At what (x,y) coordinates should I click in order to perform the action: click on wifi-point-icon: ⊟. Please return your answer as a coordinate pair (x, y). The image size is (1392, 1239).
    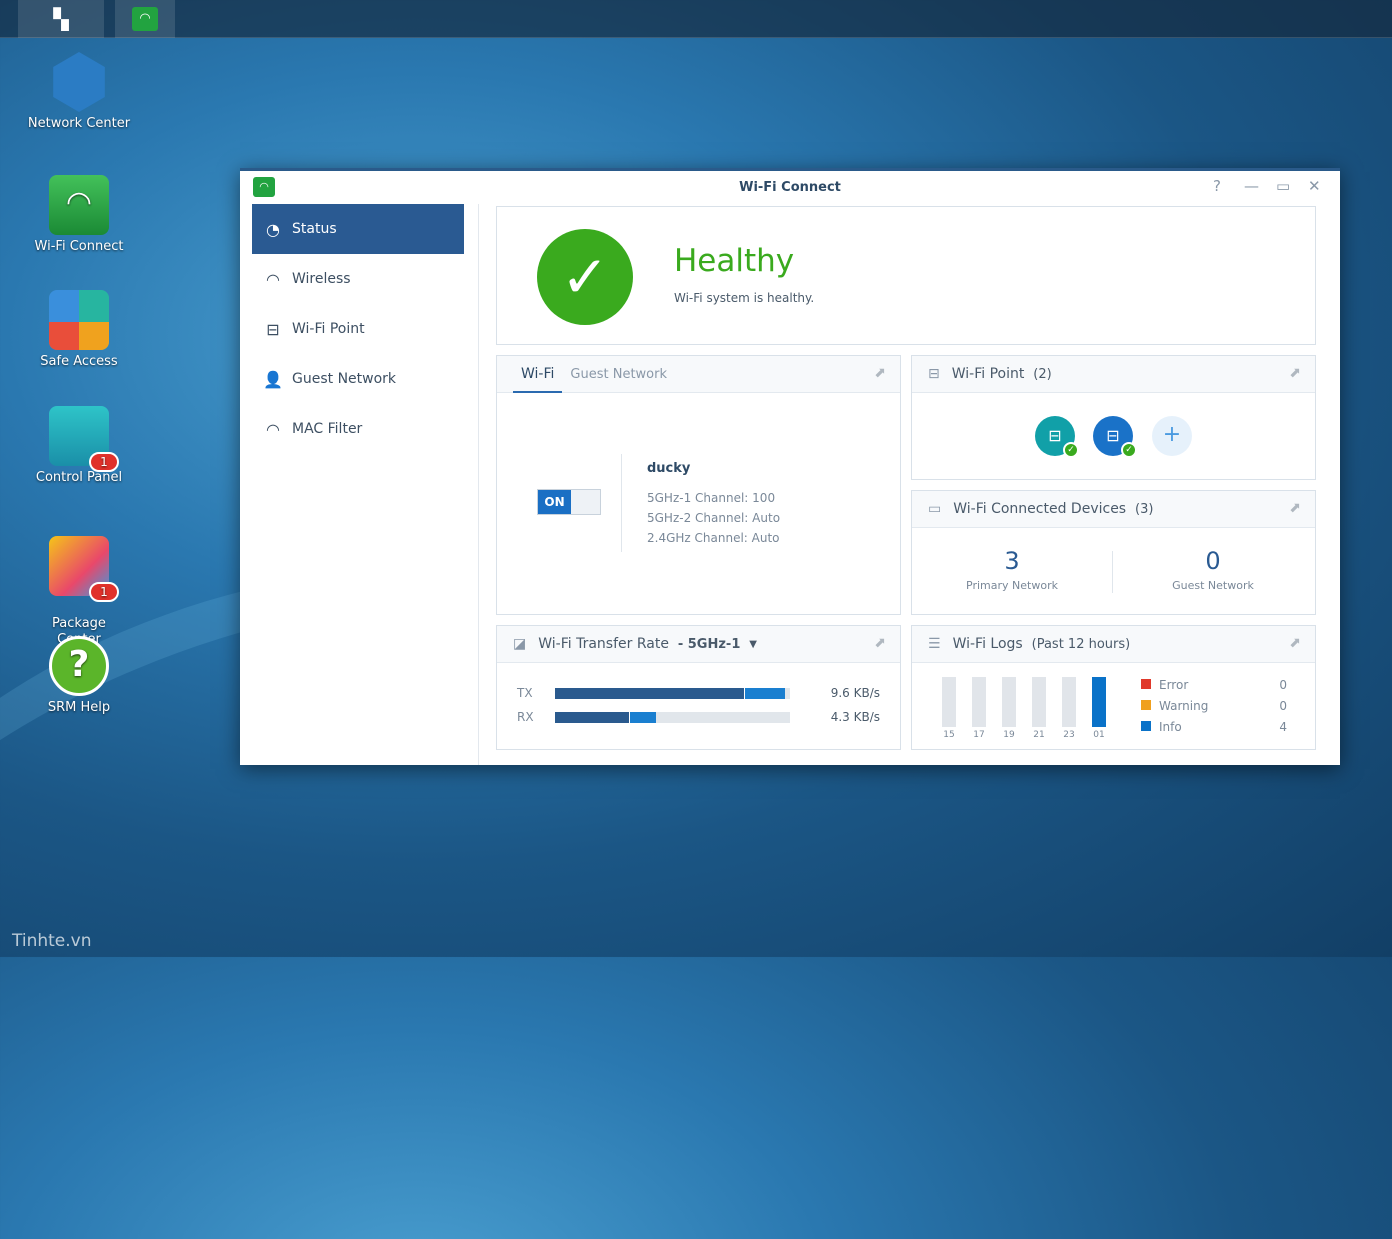
    Looking at the image, I should click on (934, 374).